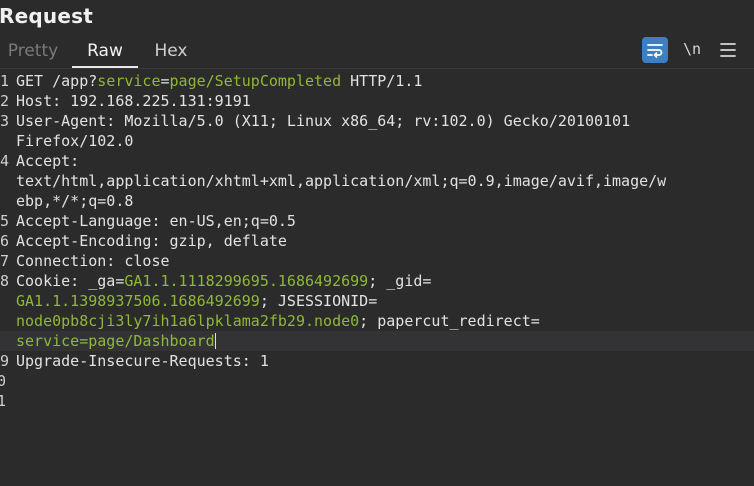  I want to click on wrap-lines-button, so click(655, 50).